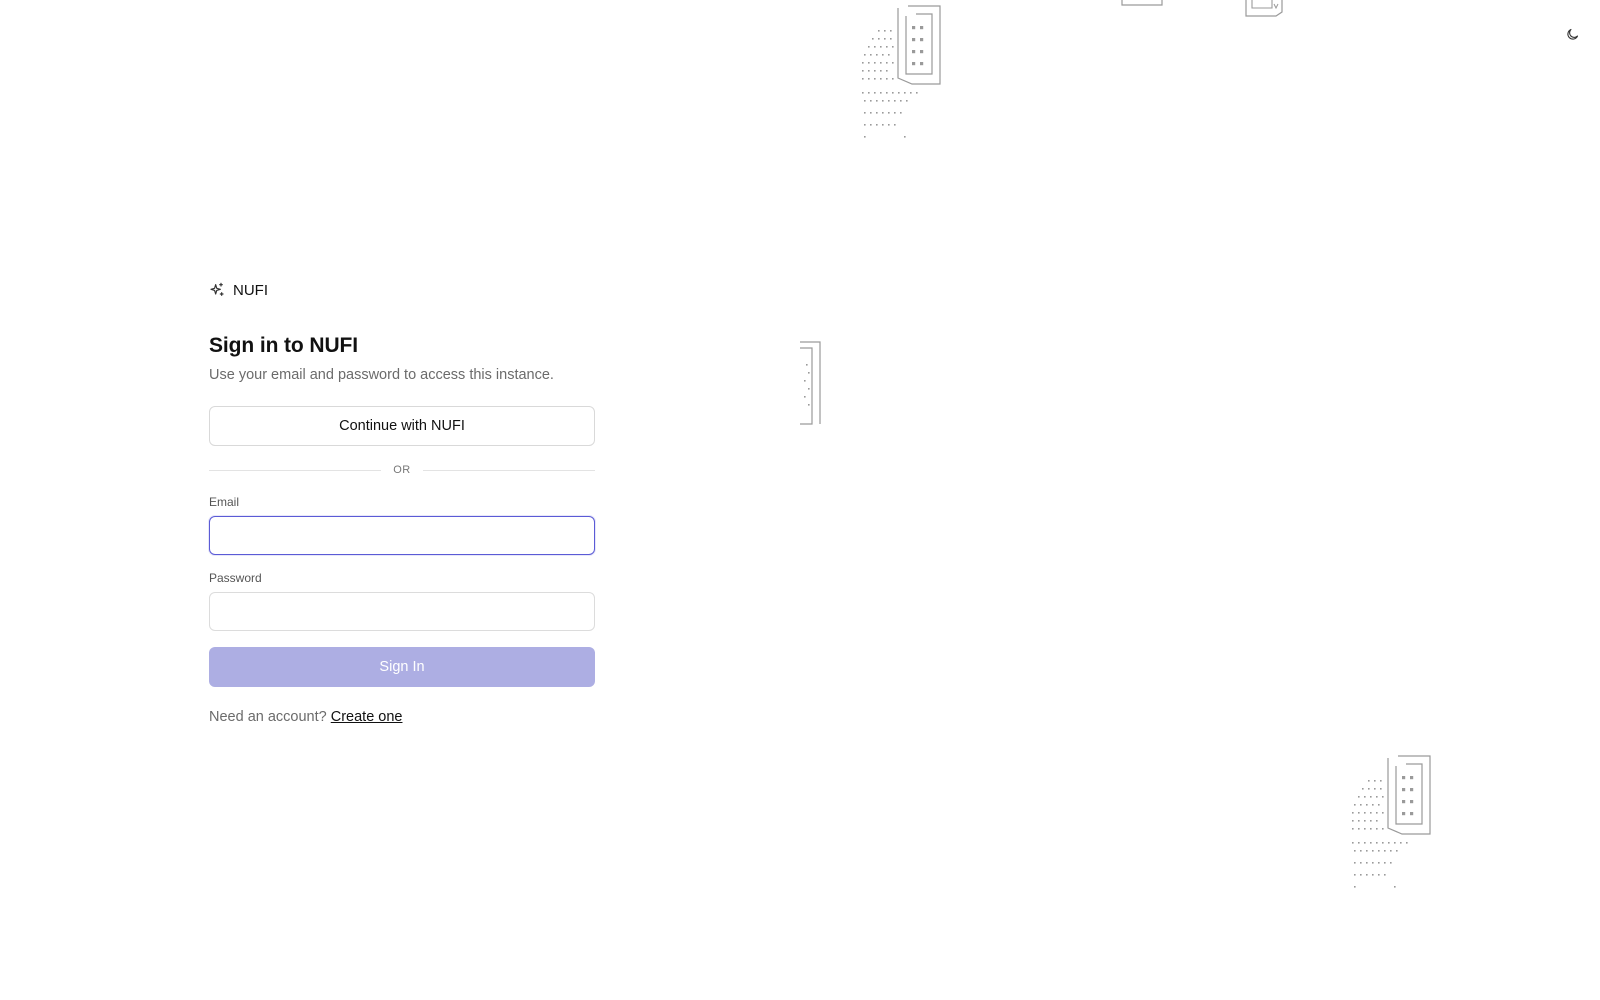  Describe the element at coordinates (901, 71) in the screenshot. I see `decorative-building-glyph-top` at that location.